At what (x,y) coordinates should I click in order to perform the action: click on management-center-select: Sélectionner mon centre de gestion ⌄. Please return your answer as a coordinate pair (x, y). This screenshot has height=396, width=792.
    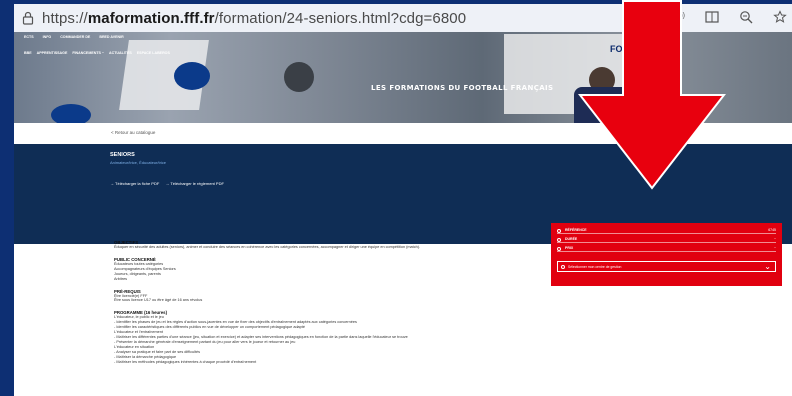
    Looking at the image, I should click on (666, 266).